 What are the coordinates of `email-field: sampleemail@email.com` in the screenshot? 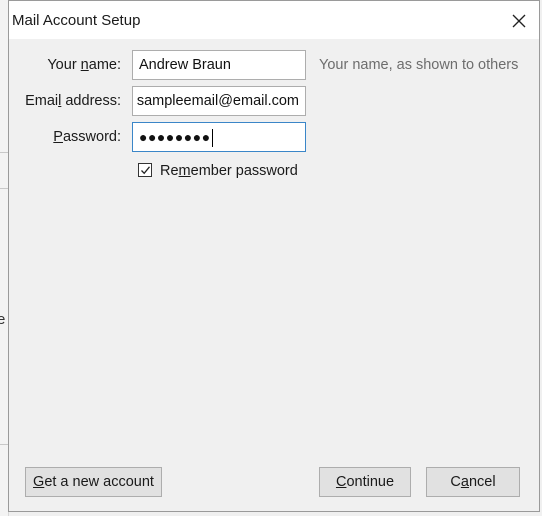 It's located at (219, 101).